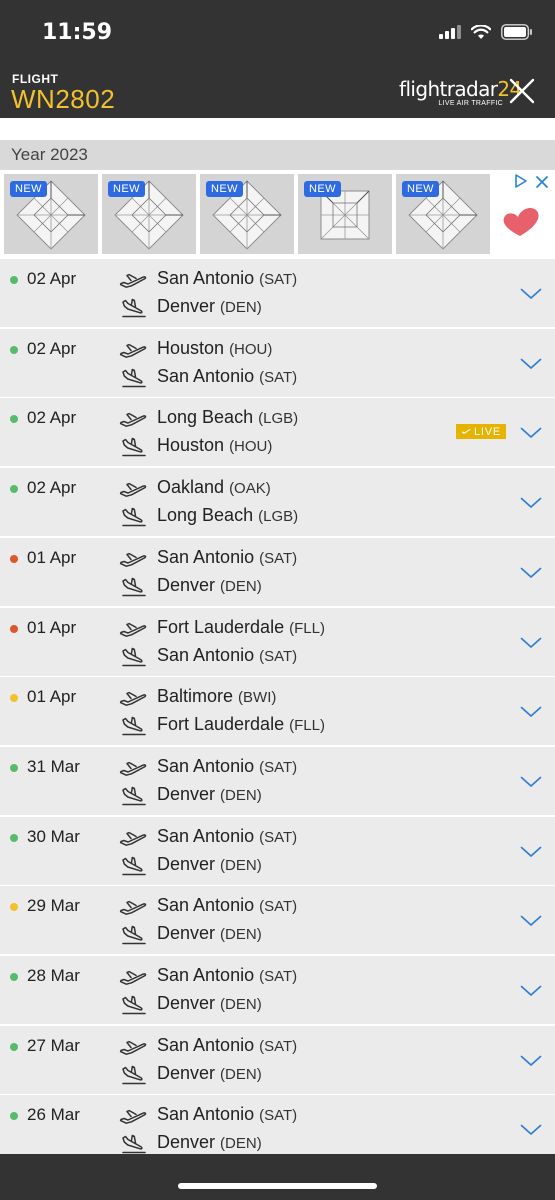 The width and height of the screenshot is (555, 1200). What do you see at coordinates (195, 696) in the screenshot?
I see `origin-city: Baltimore` at bounding box center [195, 696].